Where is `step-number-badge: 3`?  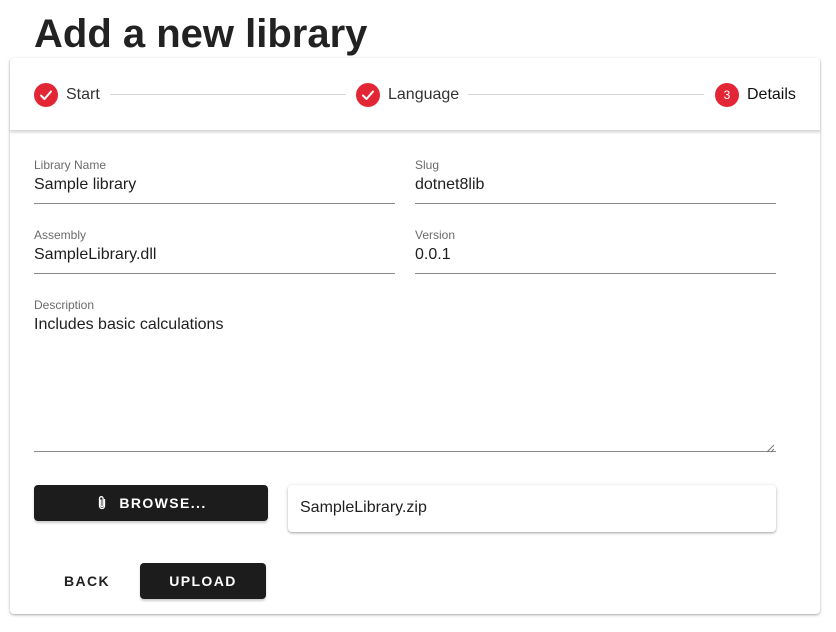 step-number-badge: 3 is located at coordinates (727, 95).